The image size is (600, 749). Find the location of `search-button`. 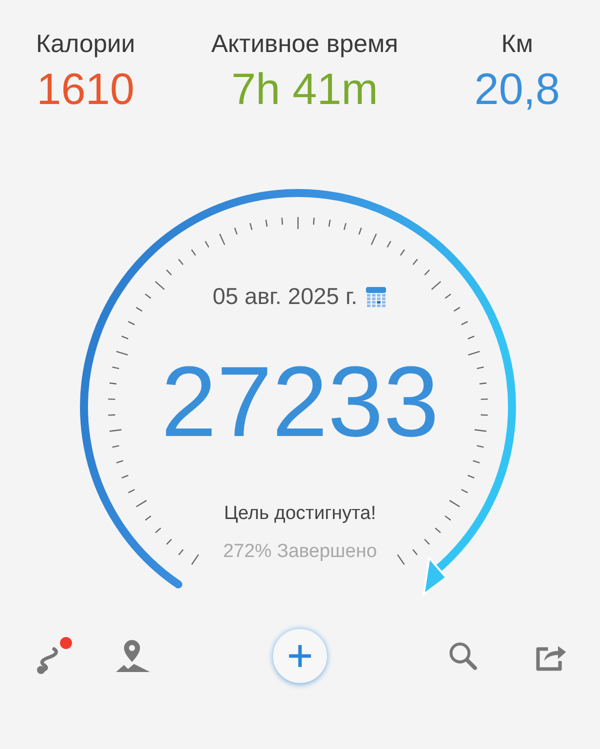

search-button is located at coordinates (463, 656).